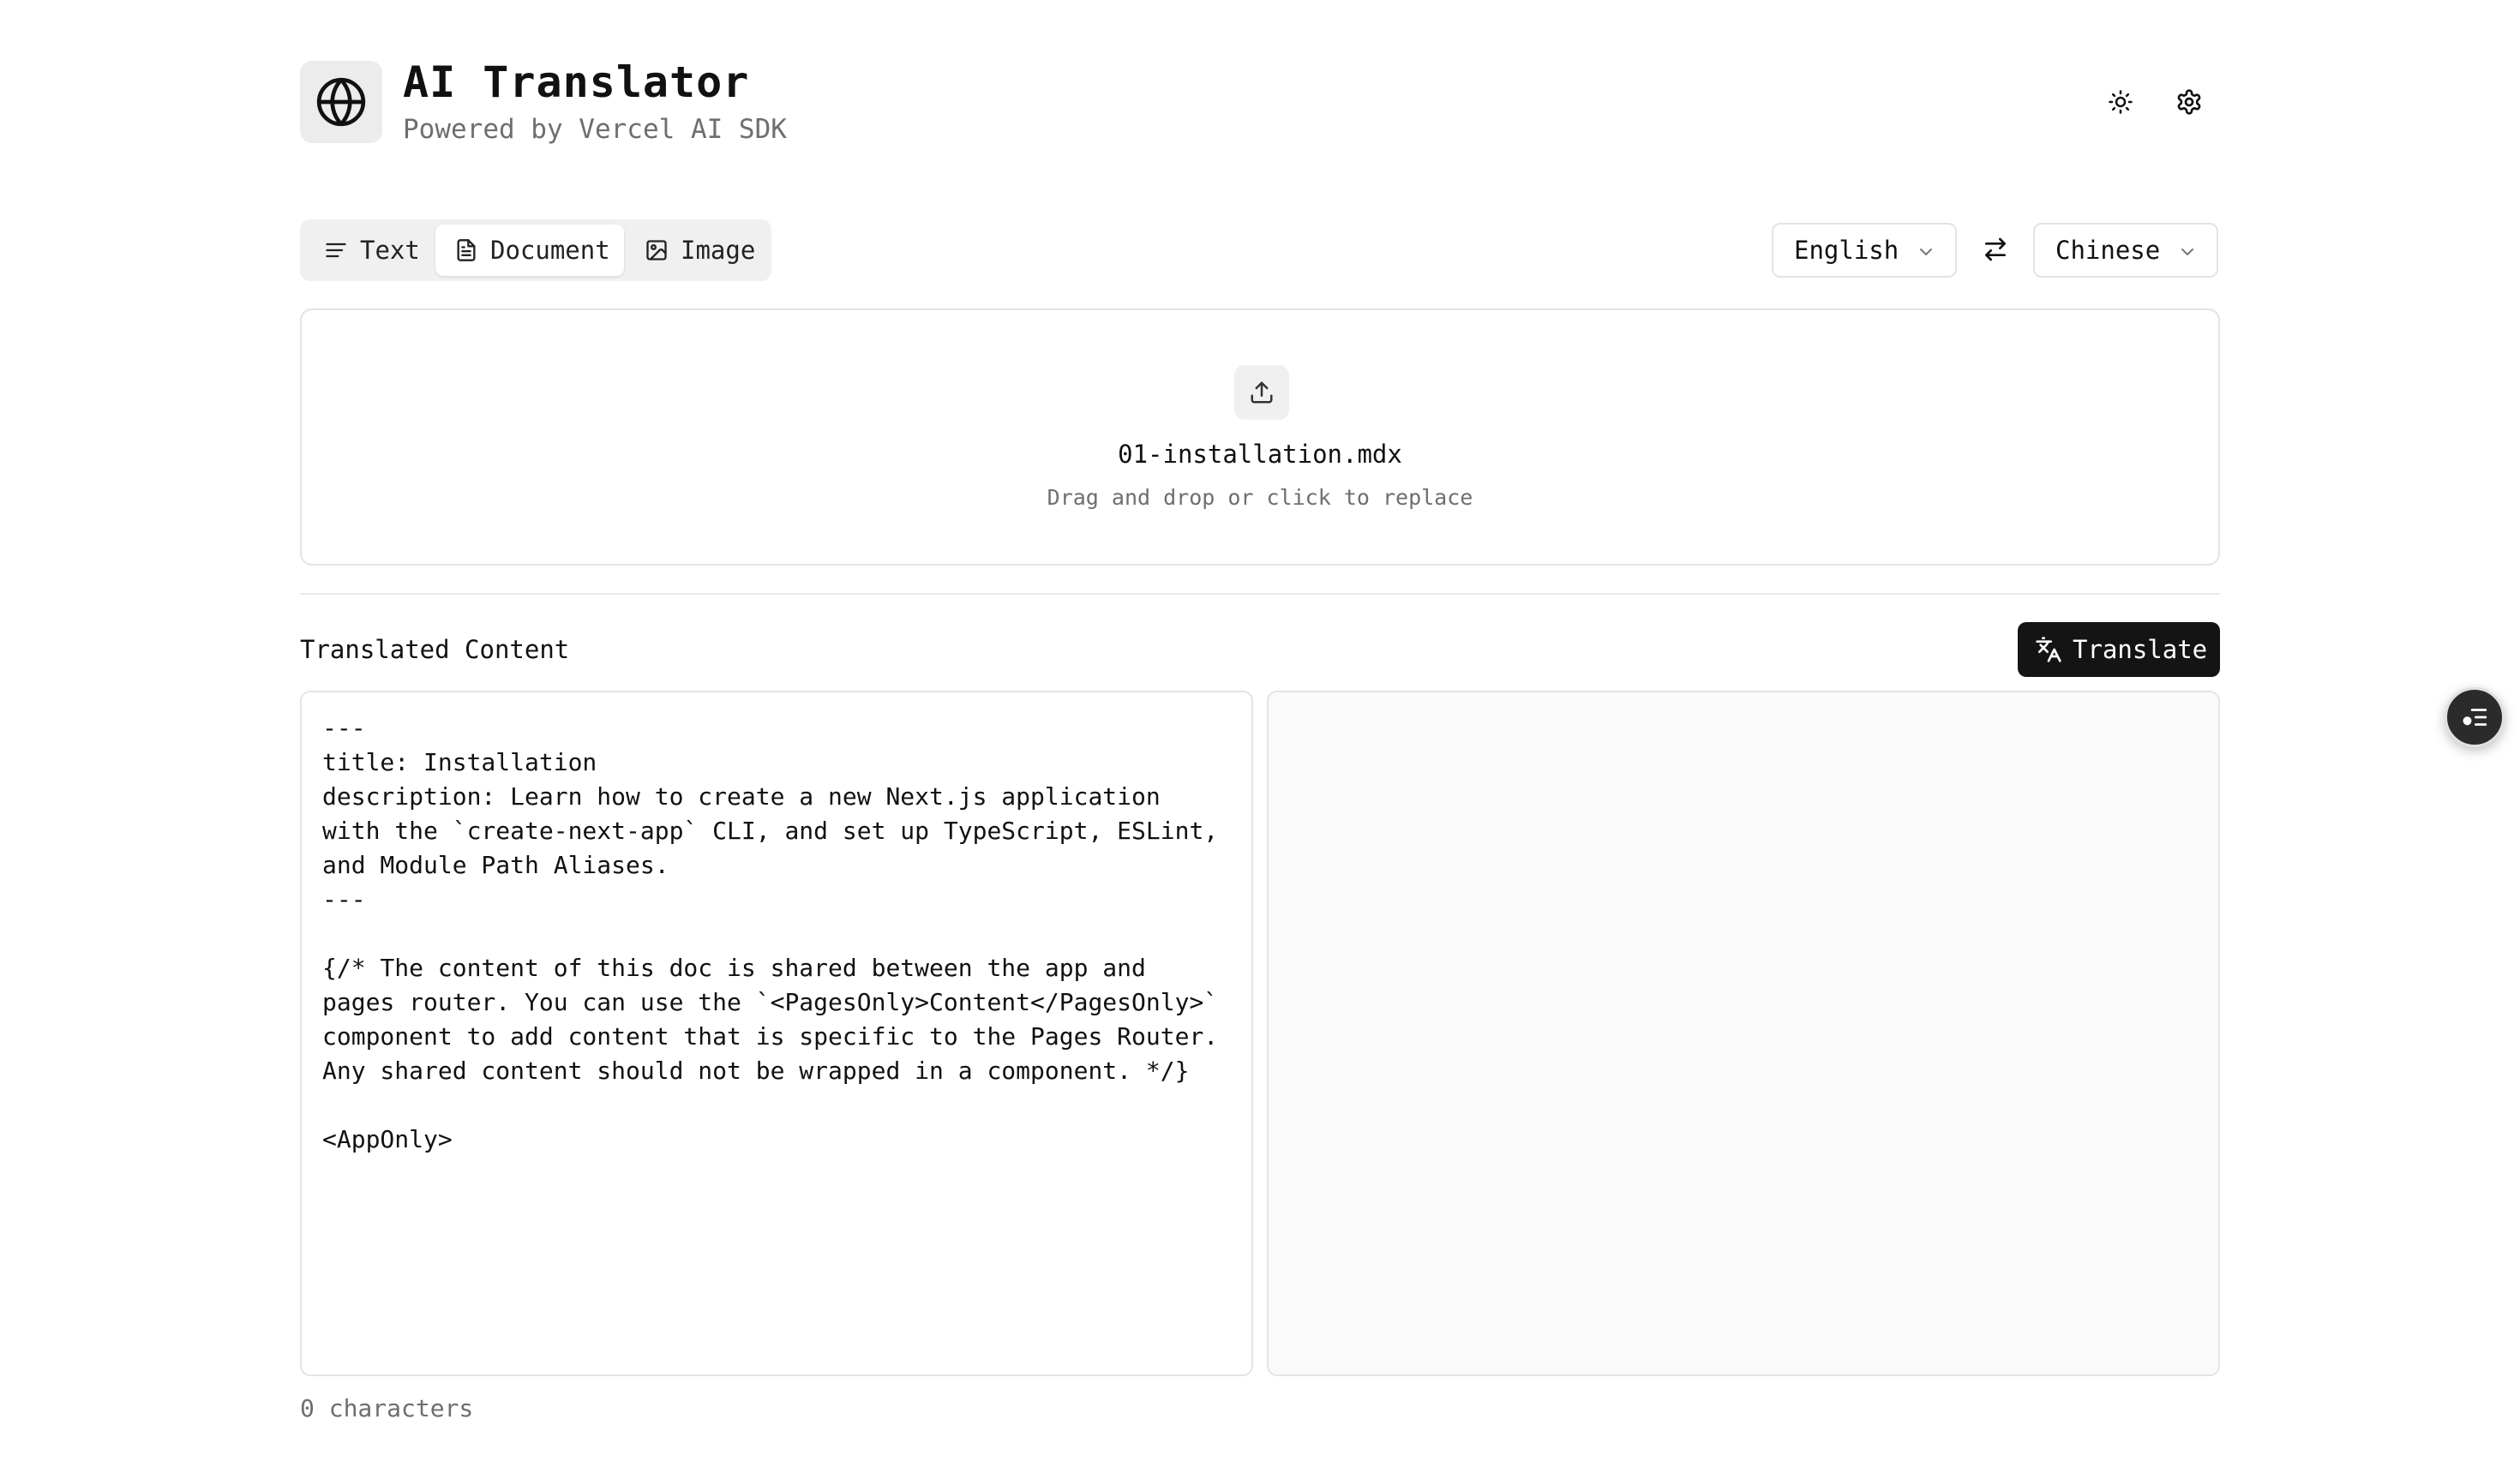 Image resolution: width=2520 pixels, height=1479 pixels. I want to click on tab-text: Text, so click(370, 251).